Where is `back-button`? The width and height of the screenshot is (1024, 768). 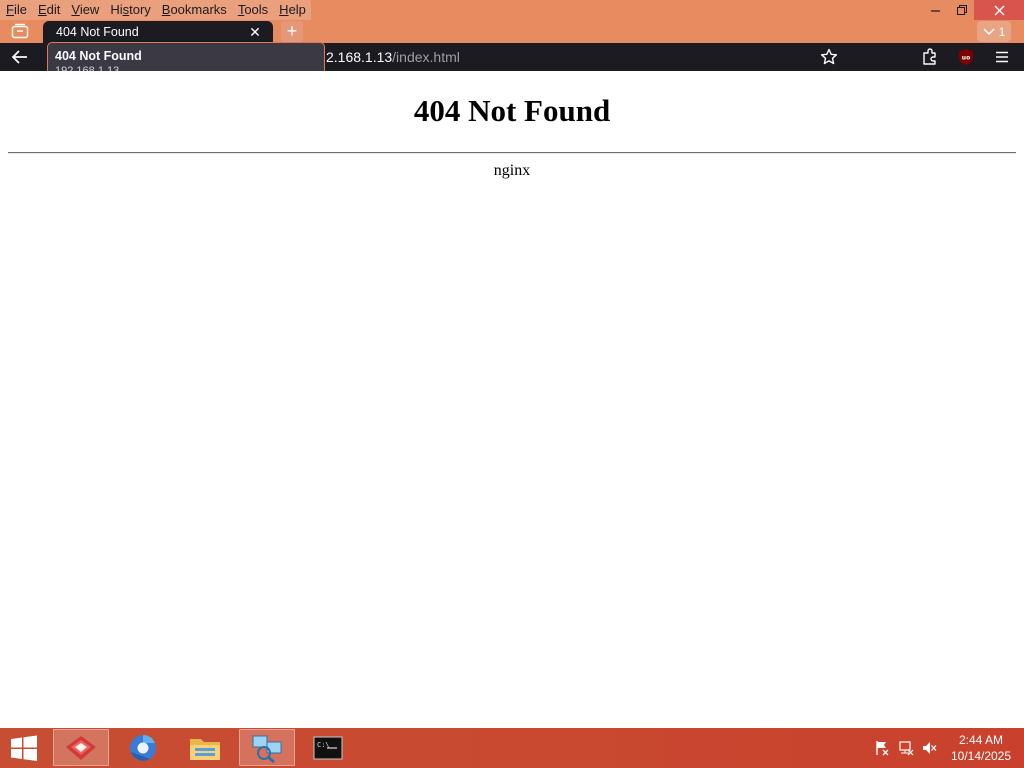
back-button is located at coordinates (21, 57).